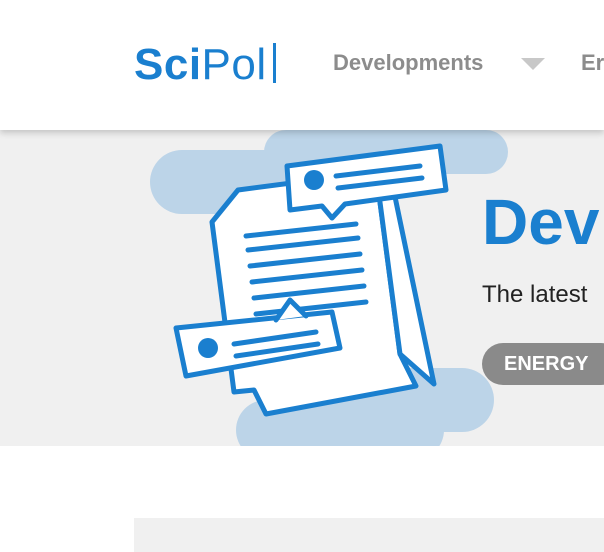  Describe the element at coordinates (408, 63) in the screenshot. I see `nav-developments: Developments` at that location.